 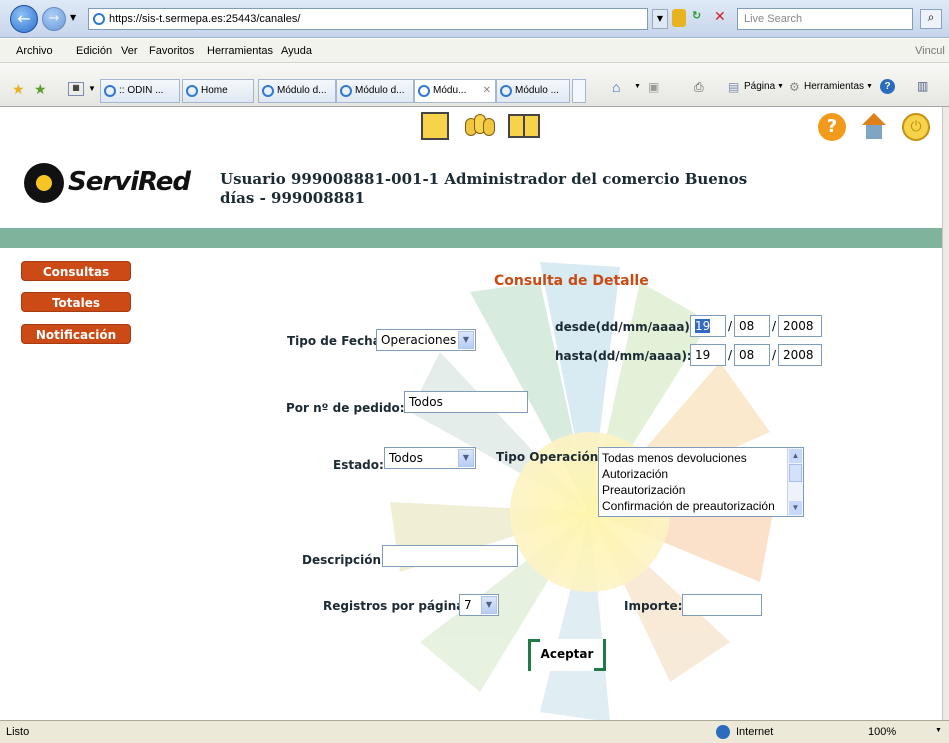 What do you see at coordinates (430, 458) in the screenshot?
I see `estado-select: Todos ▼` at bounding box center [430, 458].